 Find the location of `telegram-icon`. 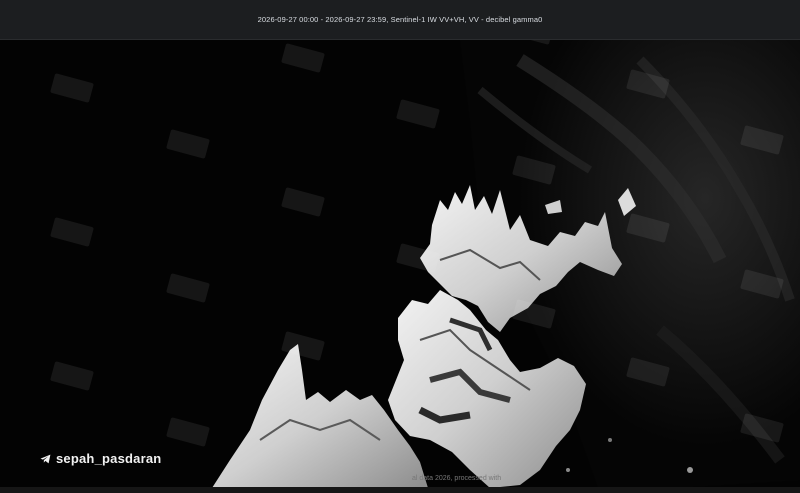

telegram-icon is located at coordinates (45, 459).